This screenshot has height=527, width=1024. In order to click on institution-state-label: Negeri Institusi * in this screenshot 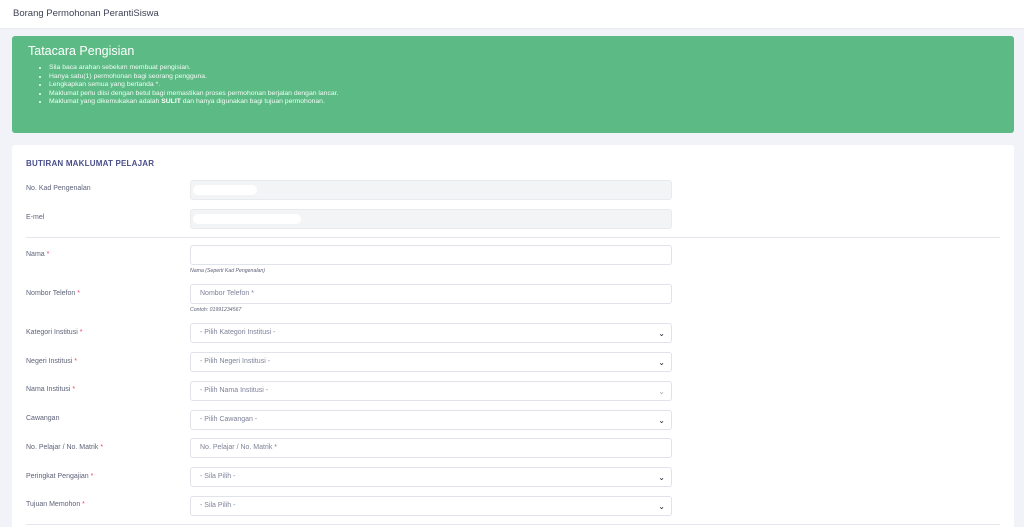, I will do `click(51, 361)`.